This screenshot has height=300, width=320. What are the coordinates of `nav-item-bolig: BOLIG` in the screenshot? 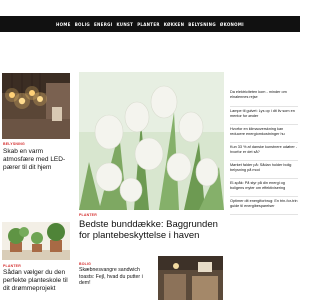 It's located at (82, 24).